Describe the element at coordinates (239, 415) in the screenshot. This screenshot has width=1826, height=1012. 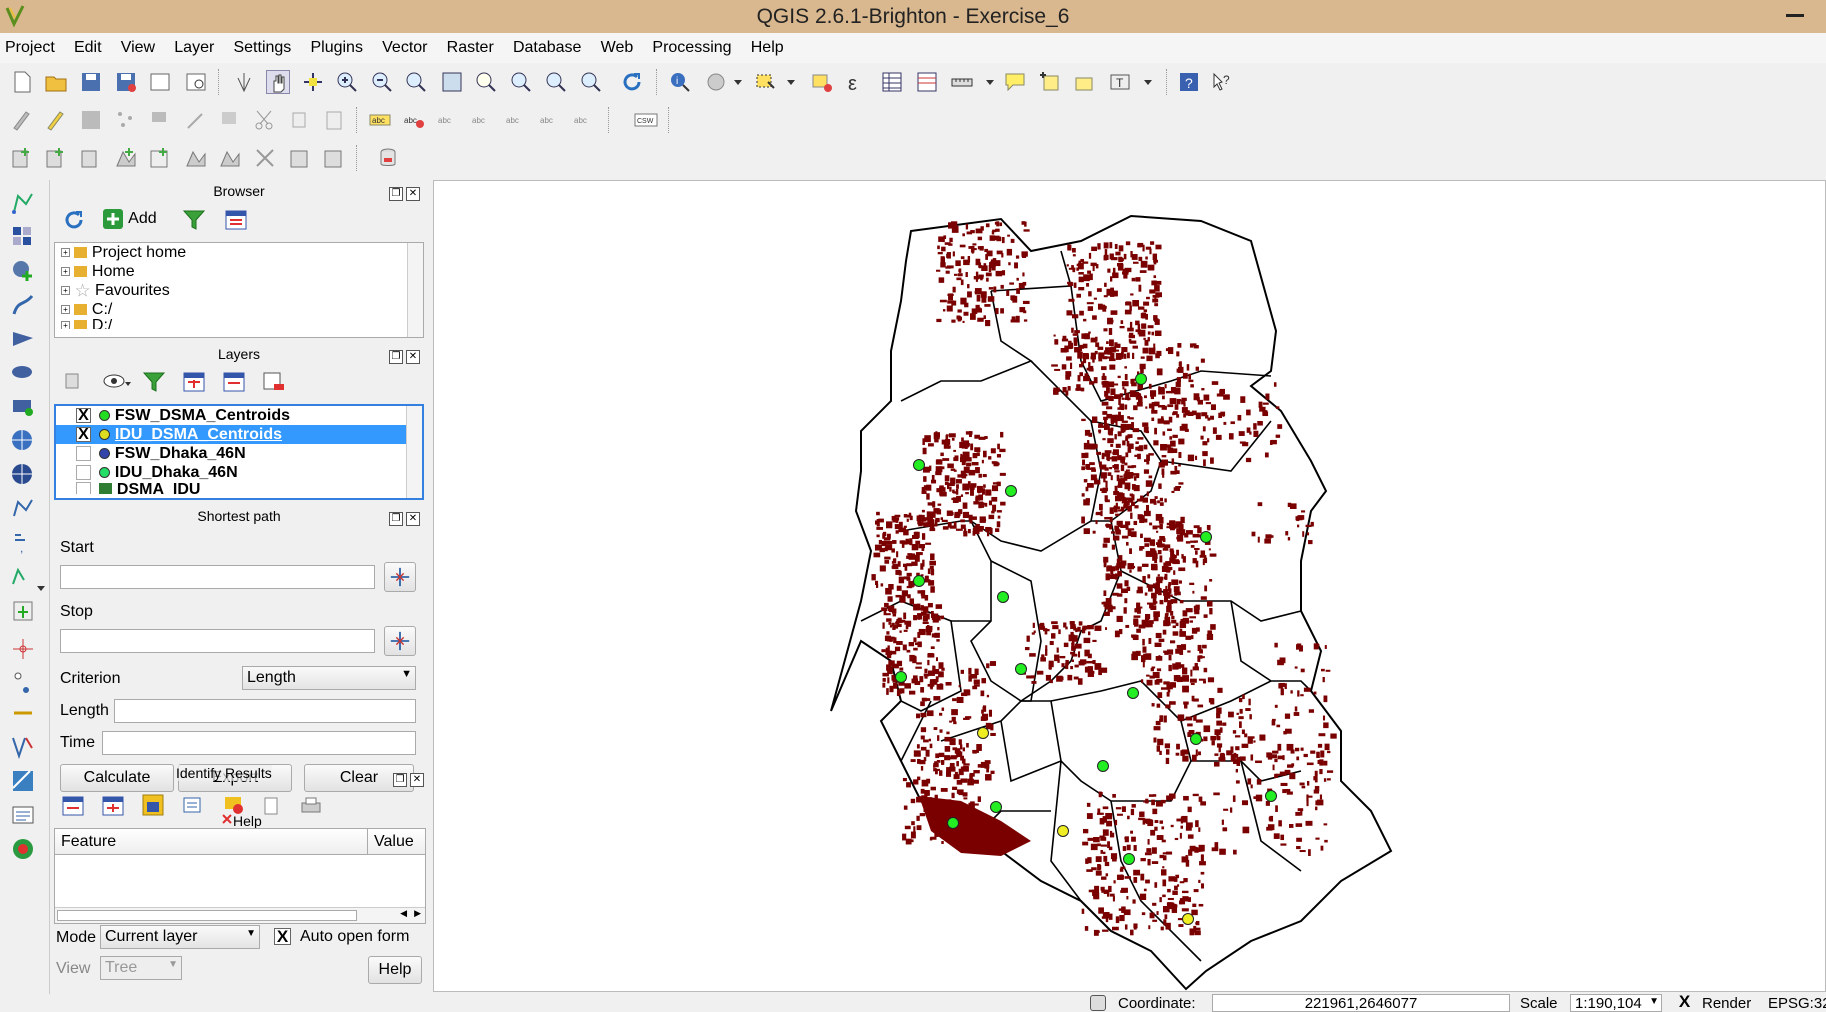
I see `layer-item-fsw-dsma-centroids: X FSW_DSMA_Centroids` at that location.